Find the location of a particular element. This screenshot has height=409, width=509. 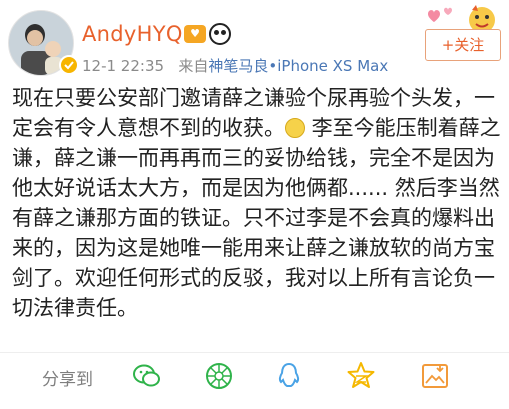

smile-emoji-icon is located at coordinates (295, 128).